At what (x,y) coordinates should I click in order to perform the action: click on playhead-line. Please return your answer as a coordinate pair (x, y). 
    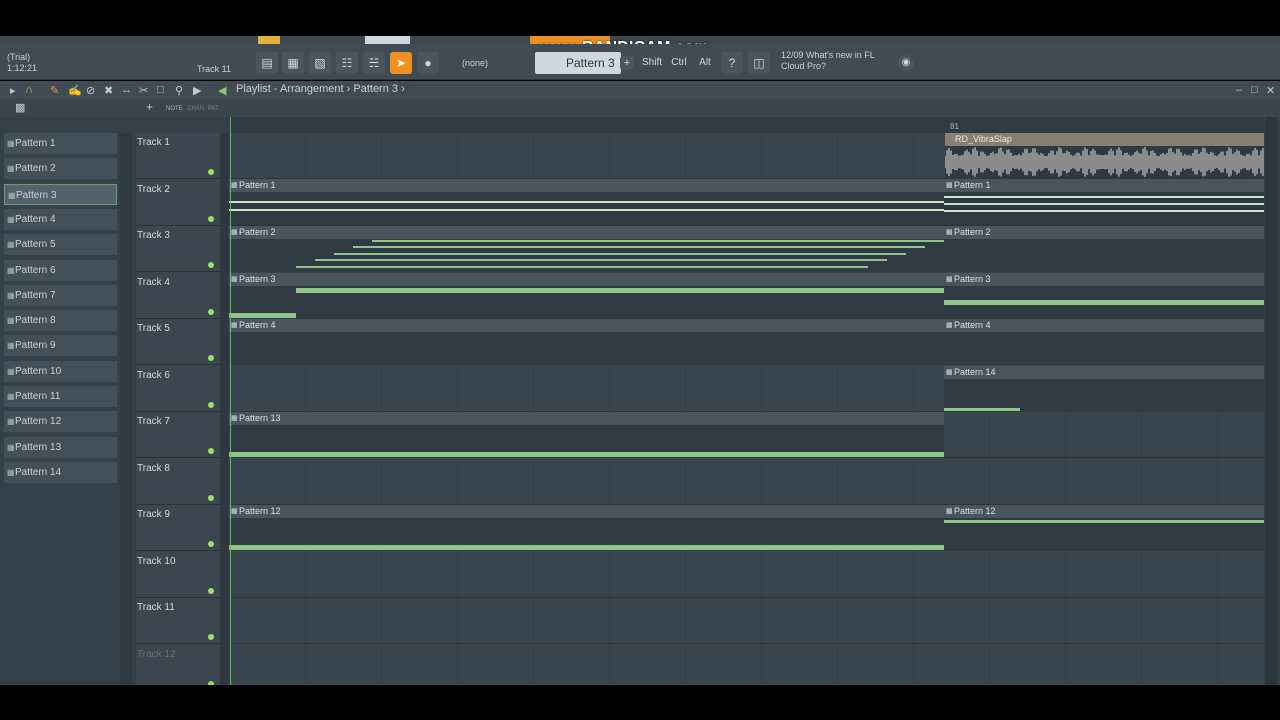
    Looking at the image, I should click on (230, 401).